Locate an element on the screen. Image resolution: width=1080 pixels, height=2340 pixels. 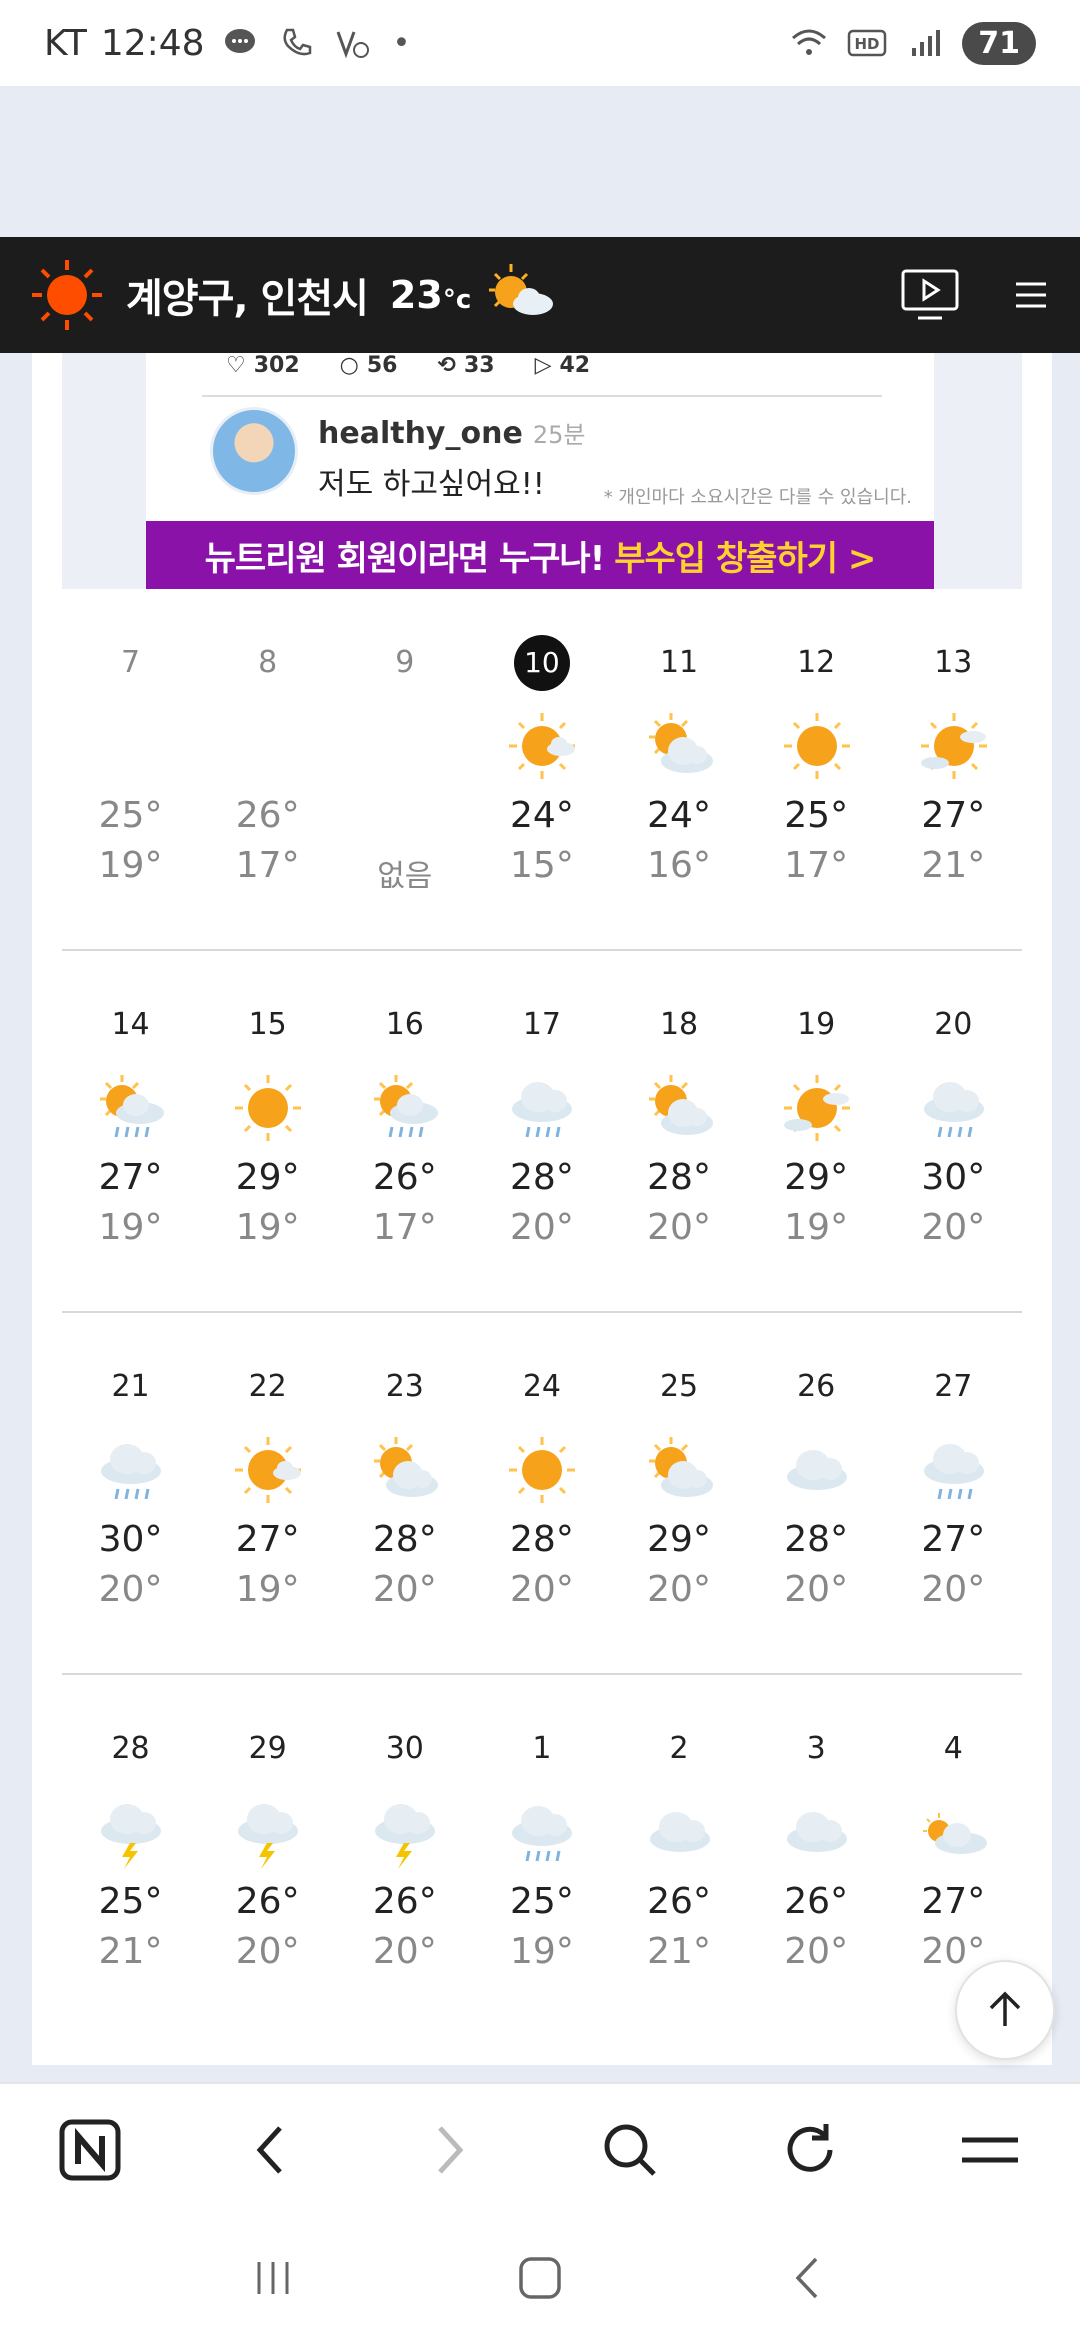
location-name: 계양구, 인천시 is located at coordinates (247, 295).